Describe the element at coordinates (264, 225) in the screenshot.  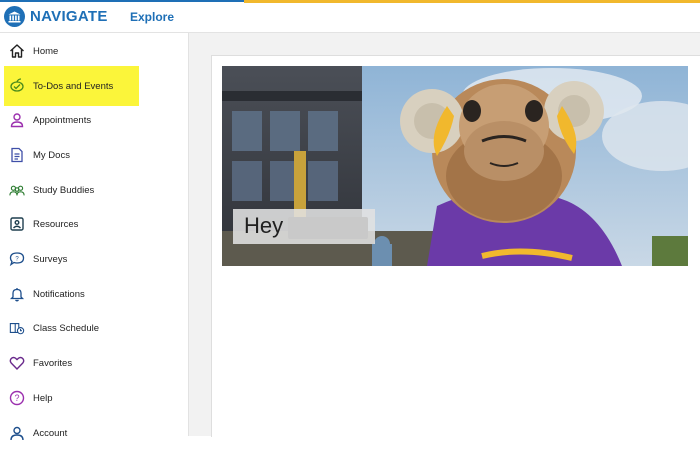
I see `greeting-text: Hey` at that location.